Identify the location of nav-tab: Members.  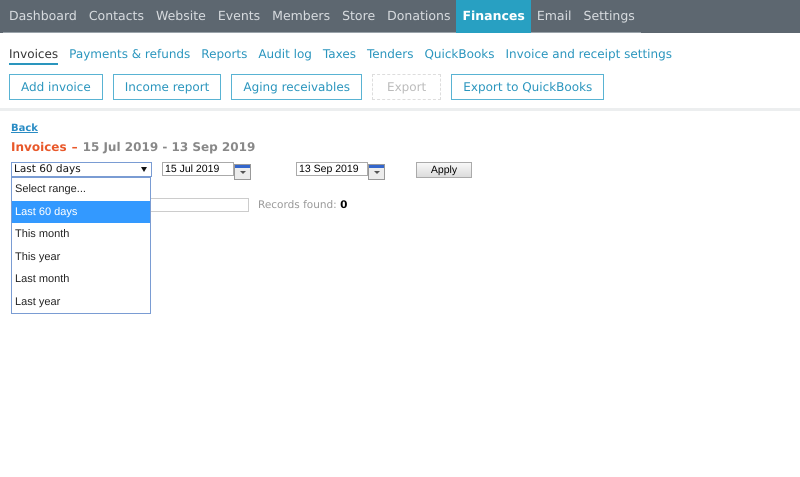
(301, 16).